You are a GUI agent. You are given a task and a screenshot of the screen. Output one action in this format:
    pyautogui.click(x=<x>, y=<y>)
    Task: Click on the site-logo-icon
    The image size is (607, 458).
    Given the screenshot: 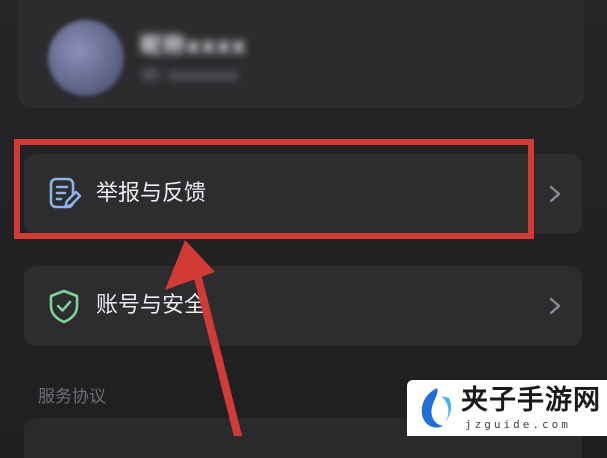 What is the action you would take?
    pyautogui.click(x=436, y=408)
    